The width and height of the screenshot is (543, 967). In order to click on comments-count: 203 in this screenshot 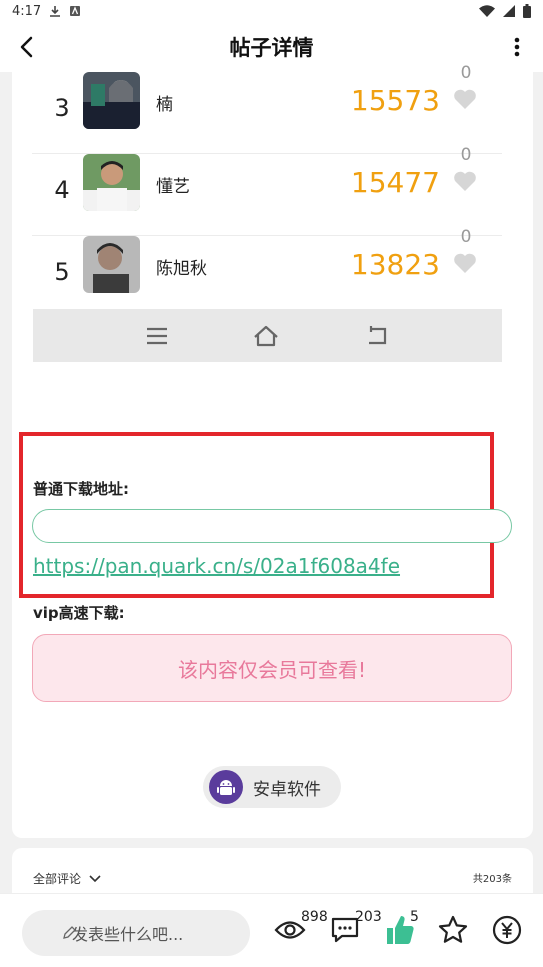, I will do `click(368, 917)`.